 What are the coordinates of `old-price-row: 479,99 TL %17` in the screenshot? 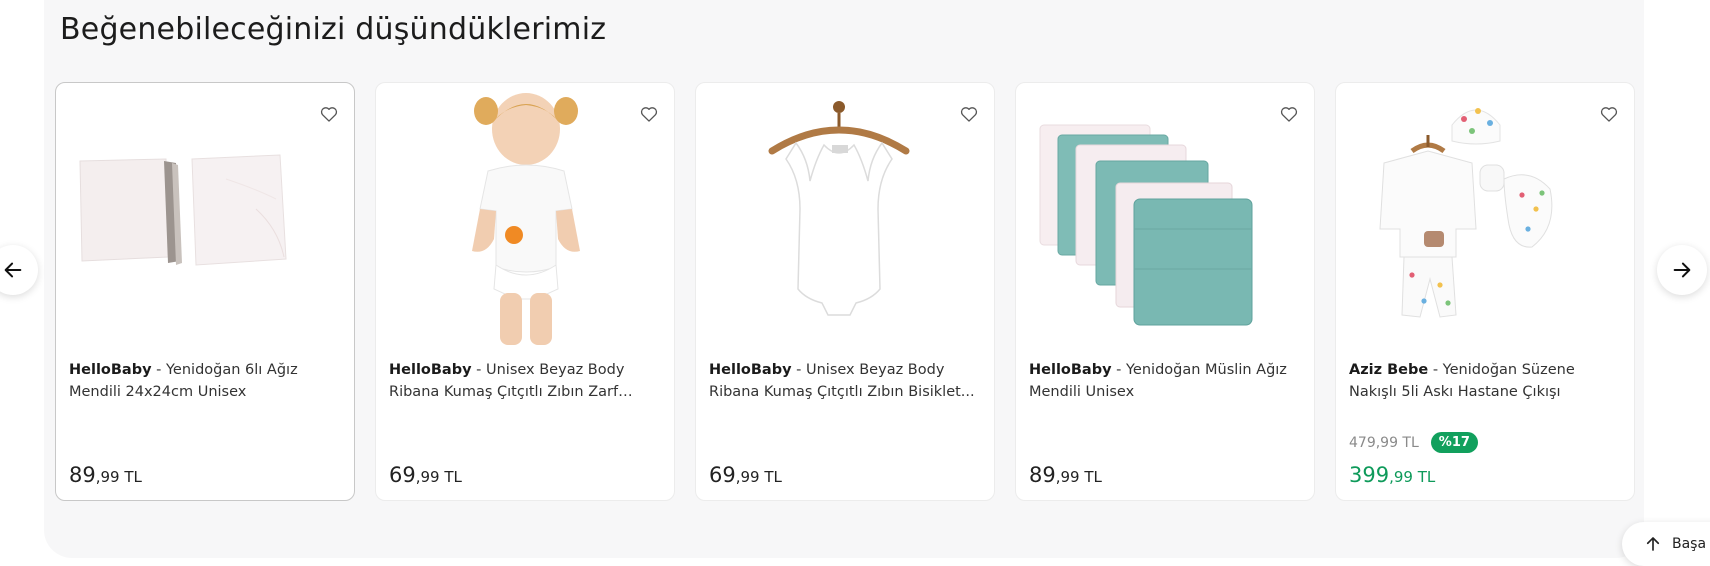 It's located at (1413, 442).